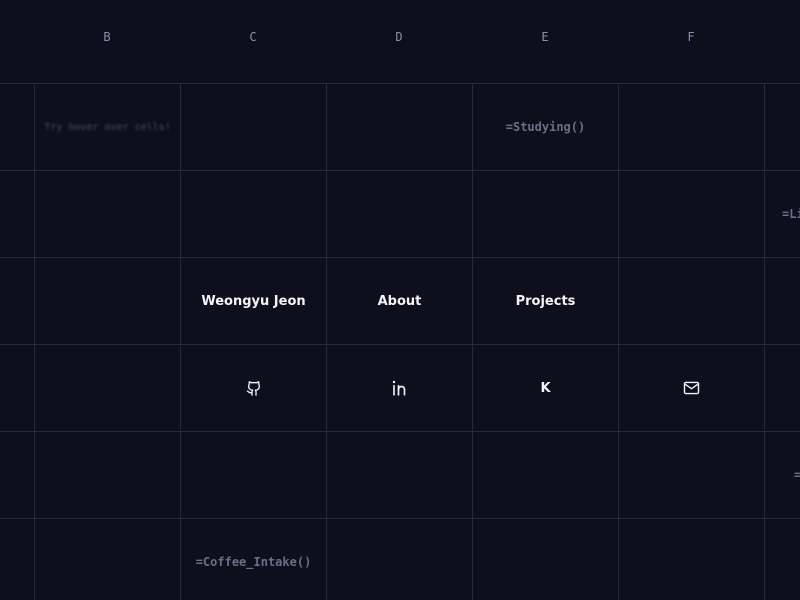  What do you see at coordinates (399, 37) in the screenshot?
I see `column-header-d: D` at bounding box center [399, 37].